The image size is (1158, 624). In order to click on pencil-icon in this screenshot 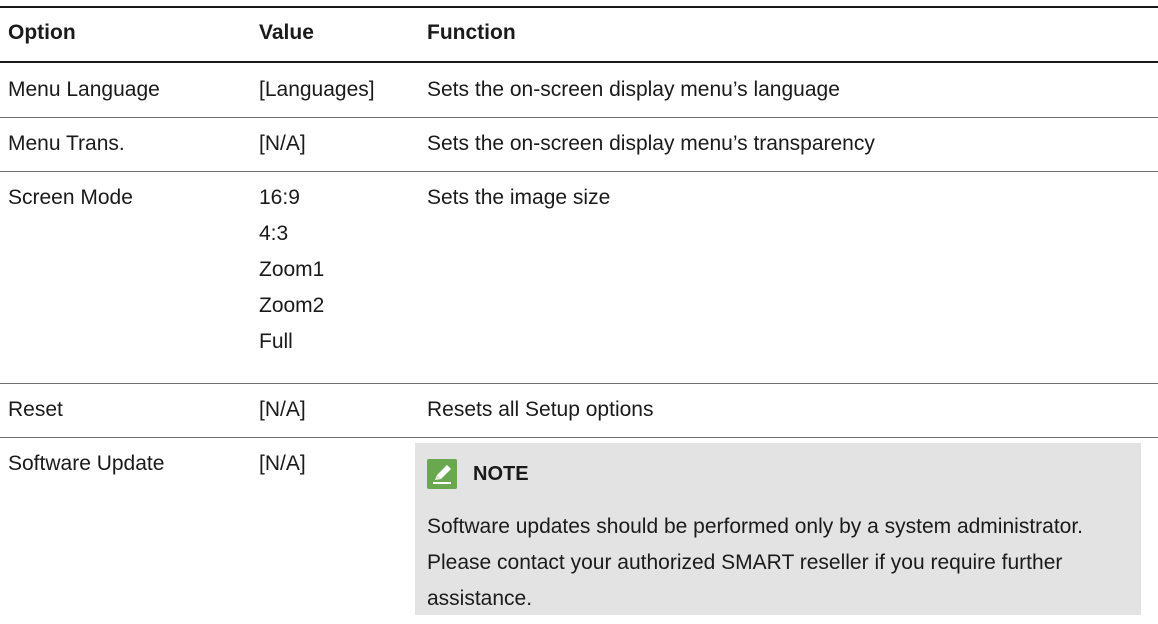, I will do `click(442, 474)`.